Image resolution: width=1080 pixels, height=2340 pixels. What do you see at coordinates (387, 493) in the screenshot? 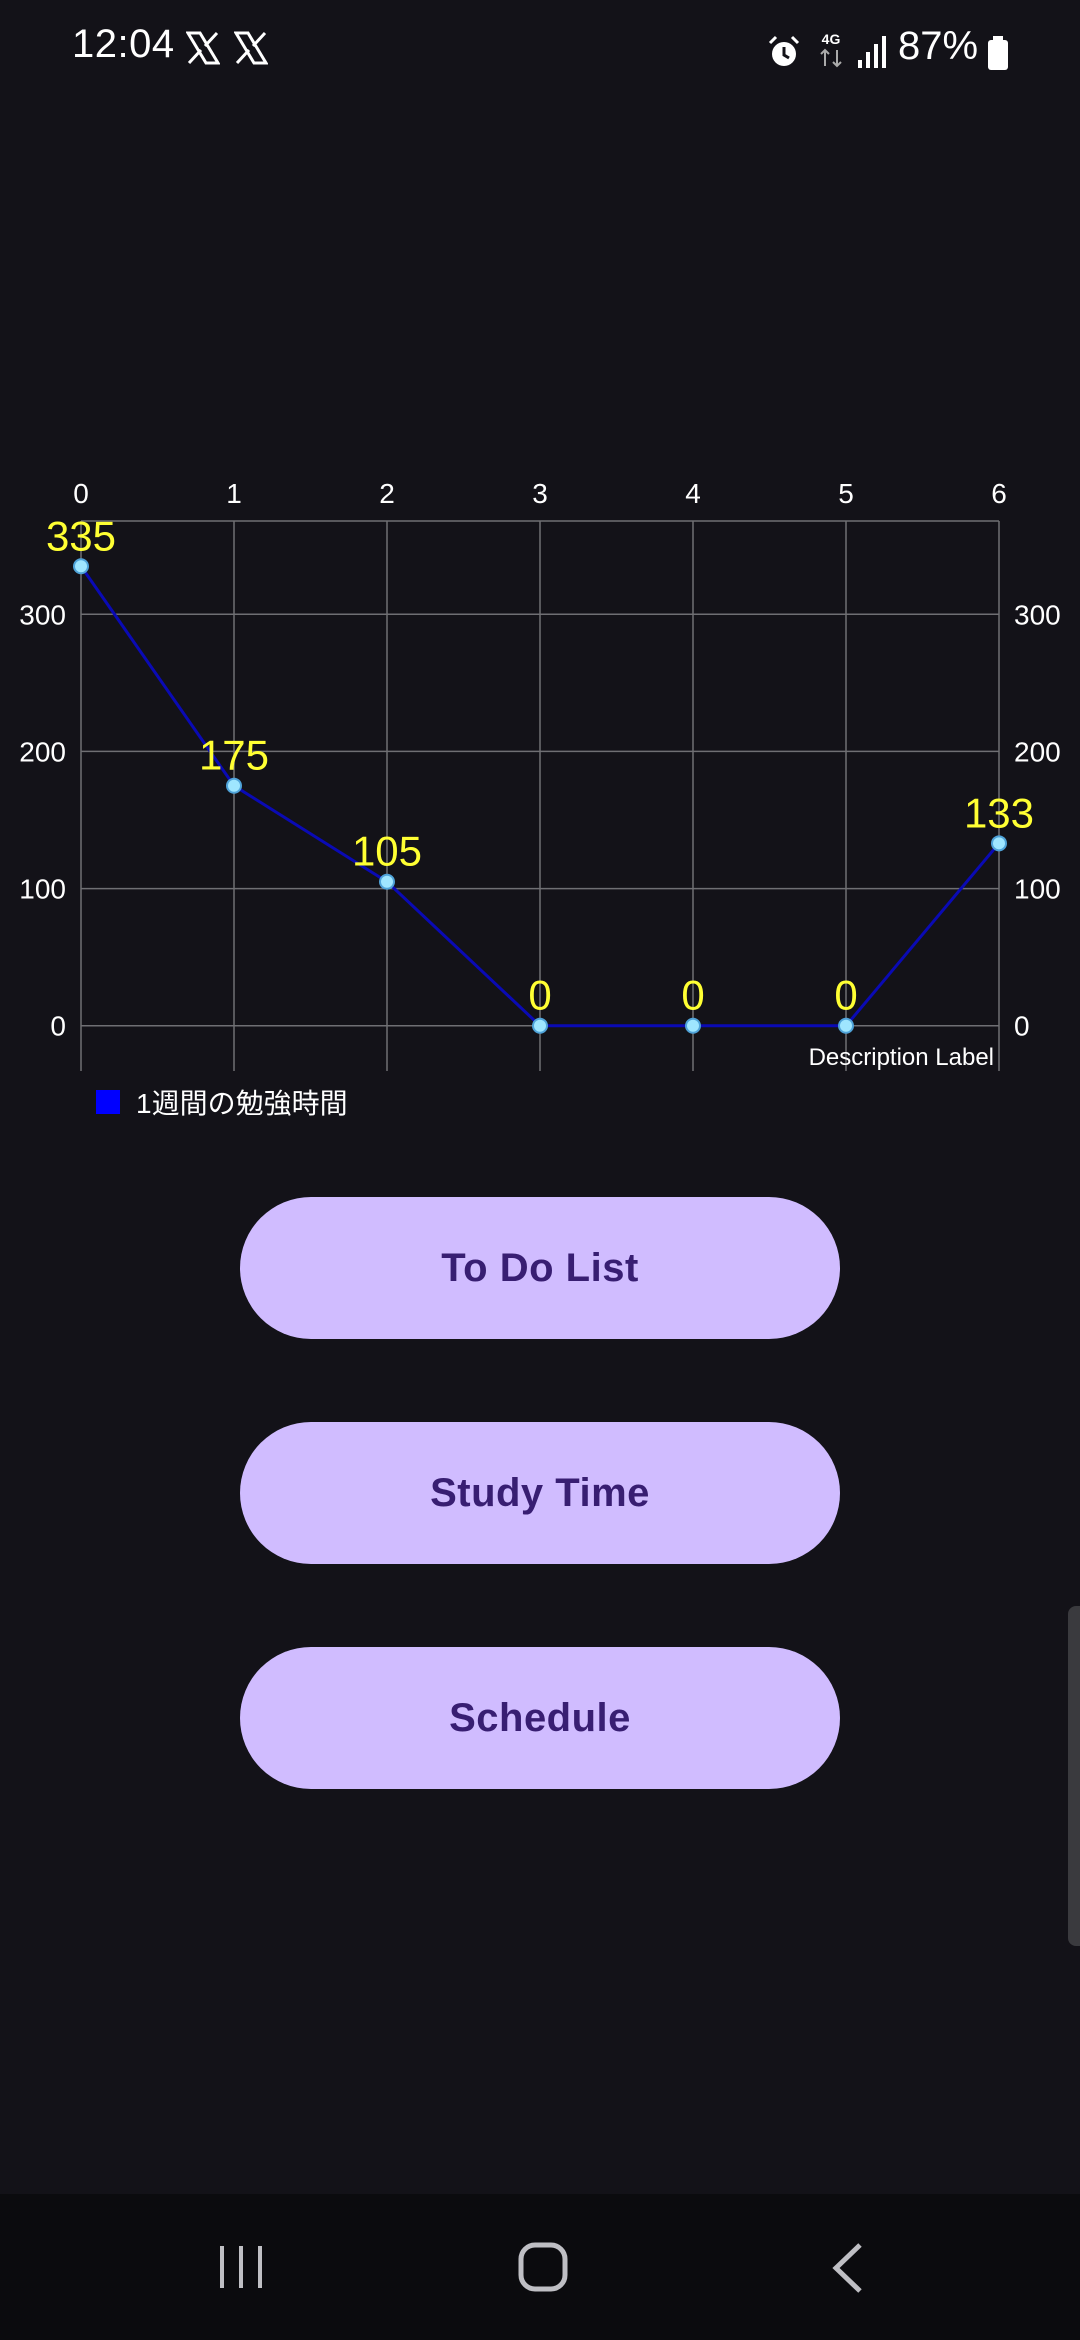
I see `x-tick-label: 2` at bounding box center [387, 493].